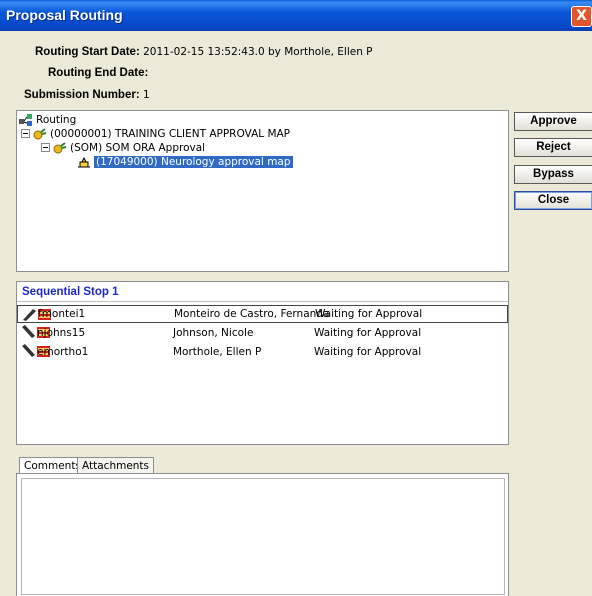 The image size is (592, 596). Describe the element at coordinates (296, 15) in the screenshot. I see `title-bar: Proposal Routing X` at that location.